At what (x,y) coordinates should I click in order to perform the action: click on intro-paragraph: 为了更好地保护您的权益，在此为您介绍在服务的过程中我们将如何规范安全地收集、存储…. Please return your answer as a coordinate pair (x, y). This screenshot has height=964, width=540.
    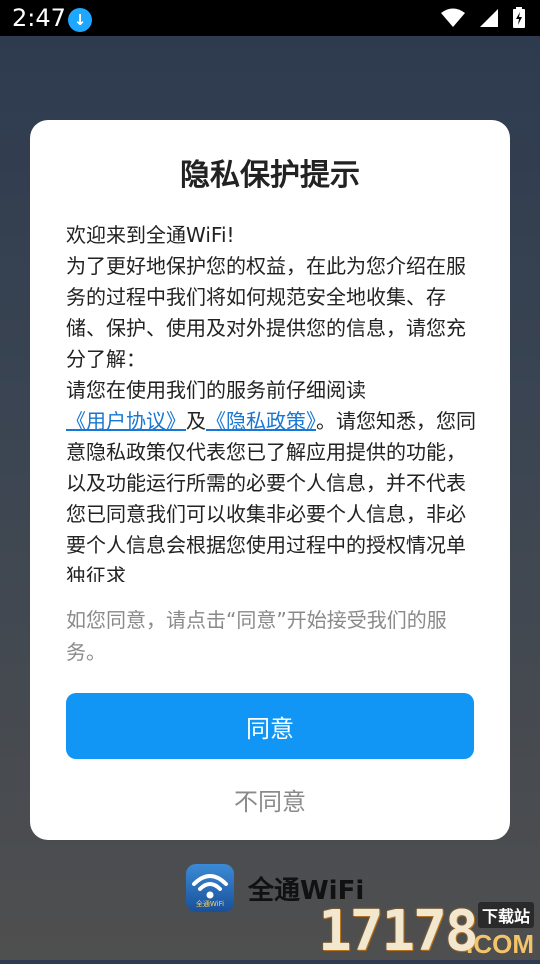
    Looking at the image, I should click on (266, 312).